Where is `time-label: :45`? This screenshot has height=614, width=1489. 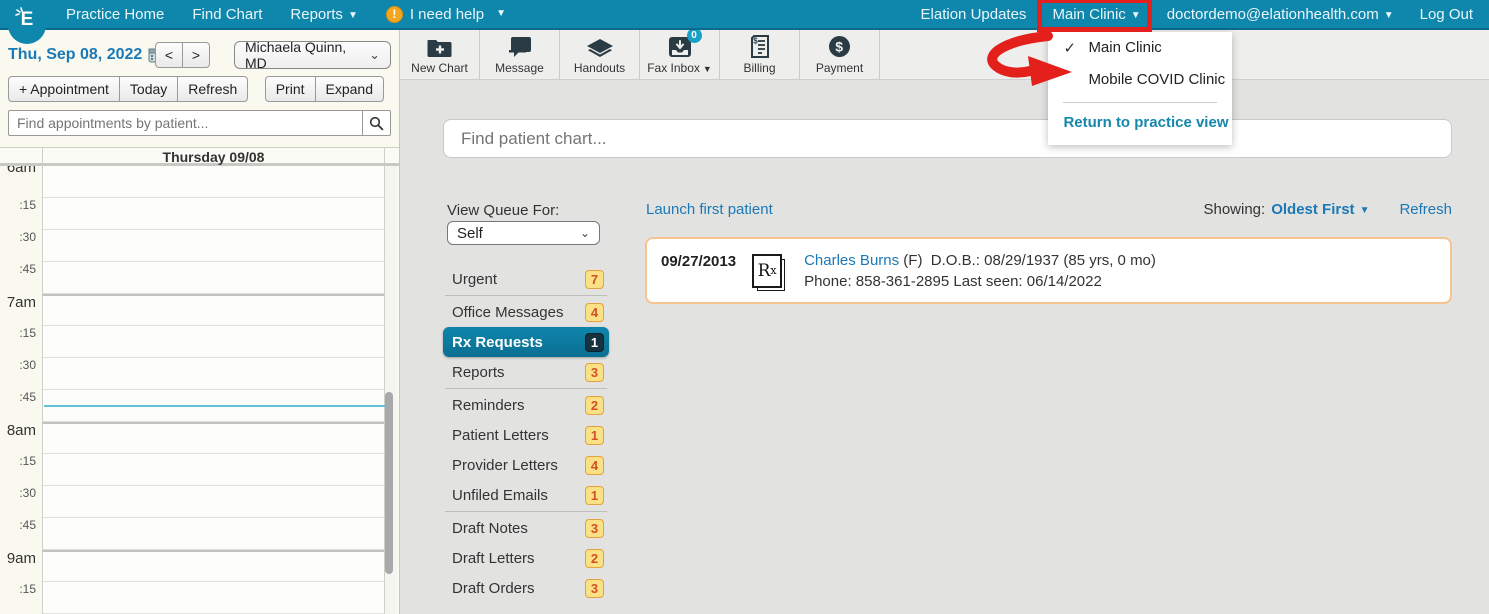
time-label: :45 is located at coordinates (21, 278).